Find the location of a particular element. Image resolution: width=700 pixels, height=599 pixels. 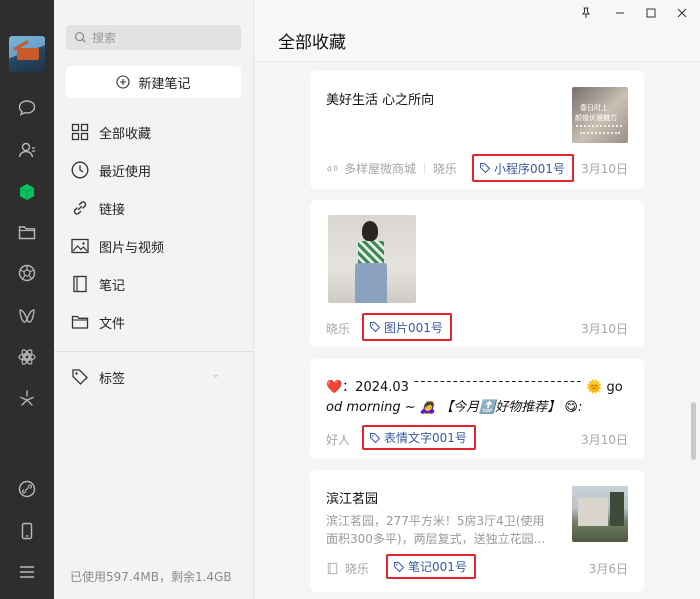

avatar-excavator-body is located at coordinates (28, 54).